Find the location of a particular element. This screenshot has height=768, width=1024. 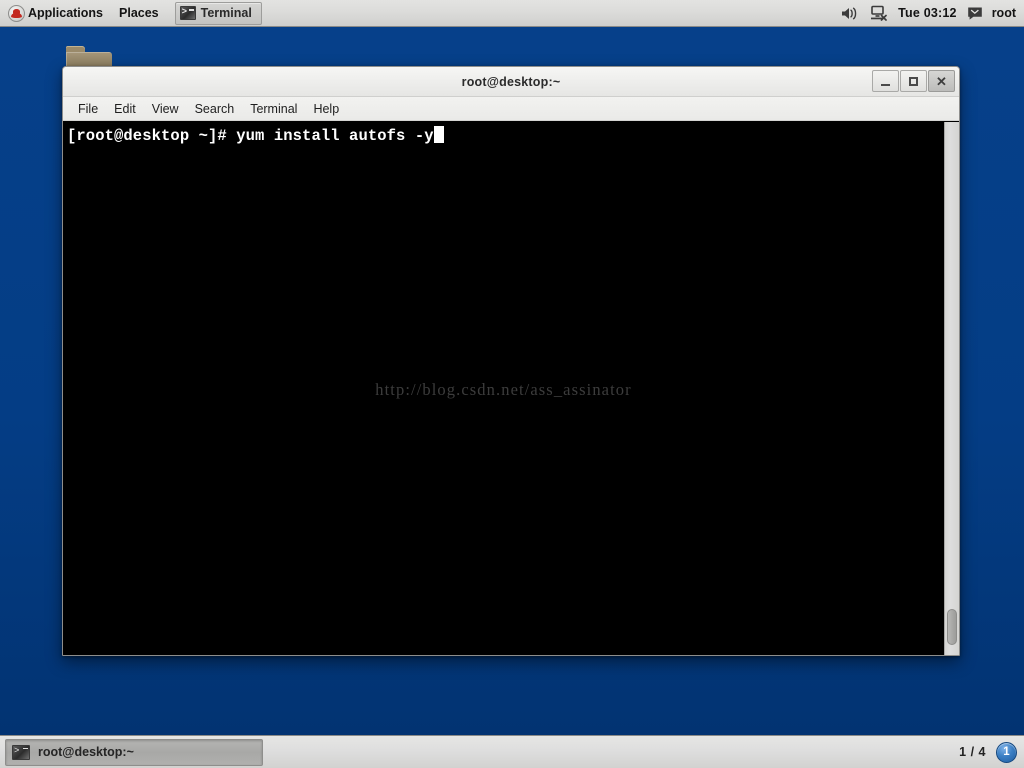

clock: Tue 03:12 is located at coordinates (927, 13).